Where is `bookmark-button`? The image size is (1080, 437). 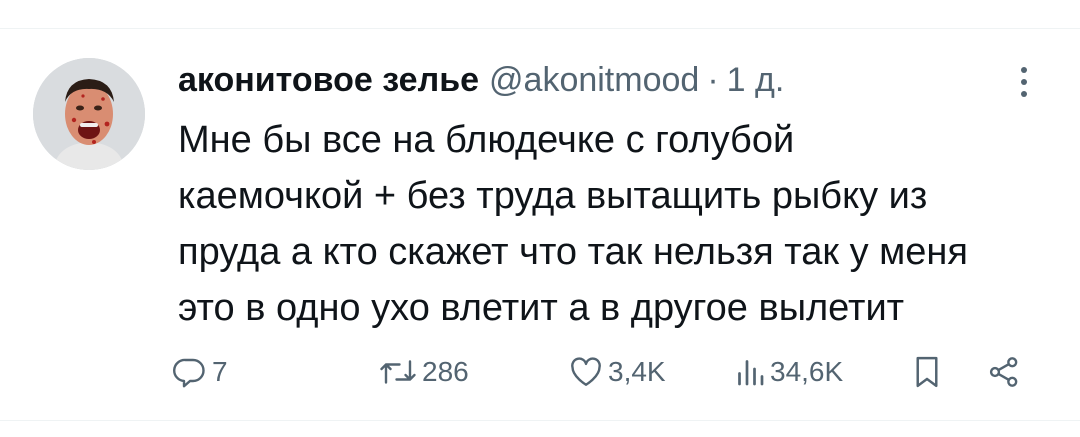 bookmark-button is located at coordinates (927, 372).